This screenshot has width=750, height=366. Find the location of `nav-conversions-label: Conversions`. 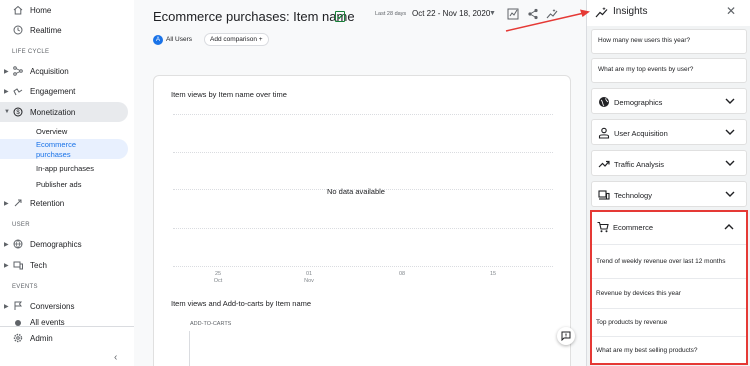

nav-conversions-label: Conversions is located at coordinates (52, 306).